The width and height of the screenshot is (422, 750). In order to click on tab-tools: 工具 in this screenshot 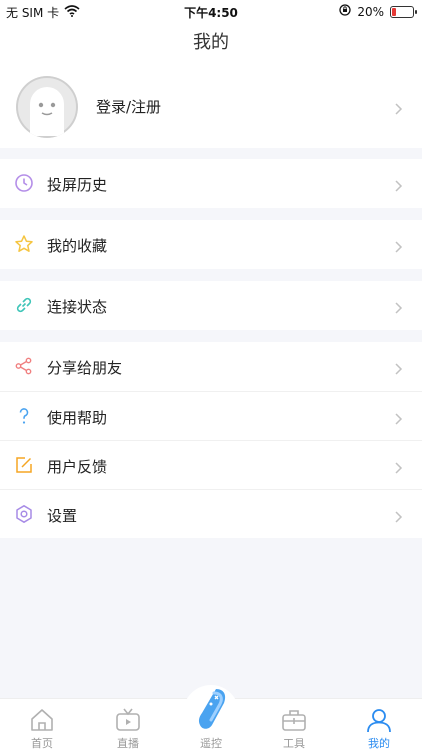, I will do `click(294, 724)`.